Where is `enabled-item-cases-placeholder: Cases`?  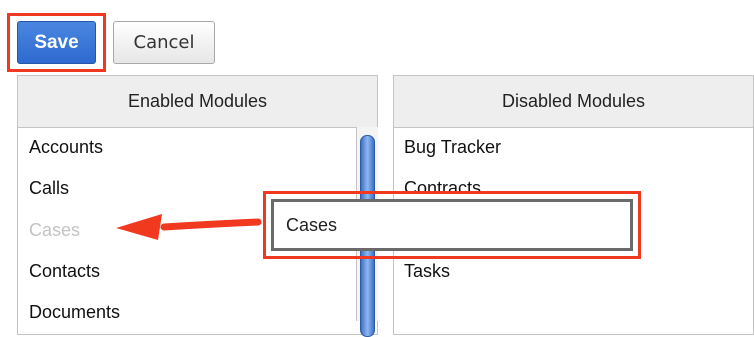
enabled-item-cases-placeholder: Cases is located at coordinates (55, 230).